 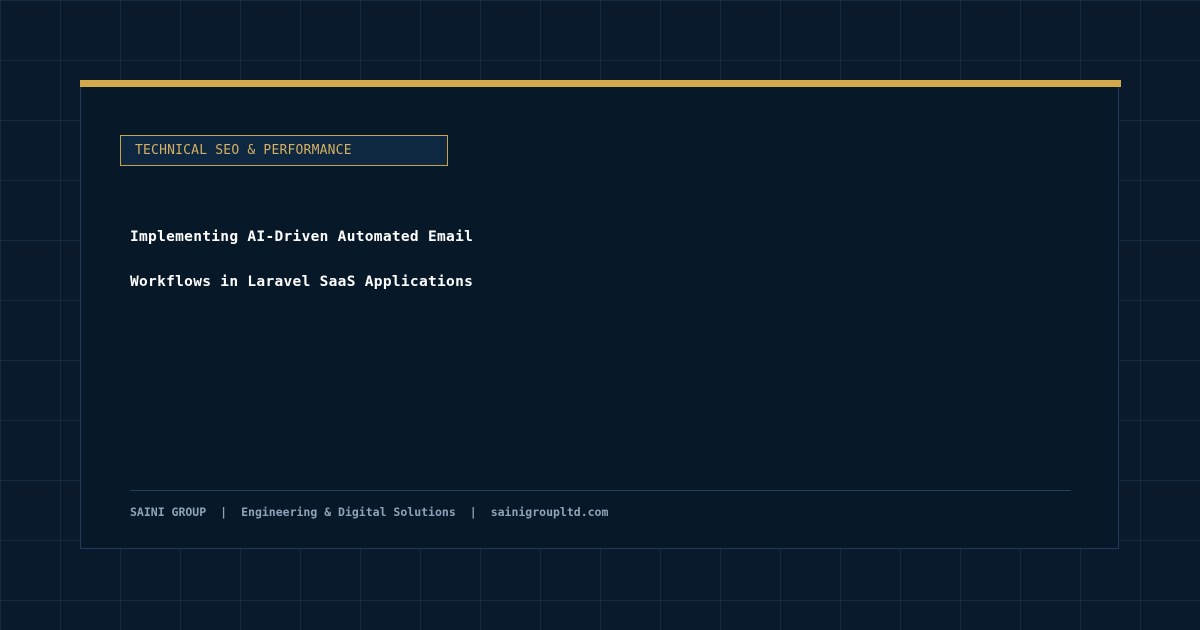 I want to click on footer-website: sainigroupltd.com, so click(x=549, y=512).